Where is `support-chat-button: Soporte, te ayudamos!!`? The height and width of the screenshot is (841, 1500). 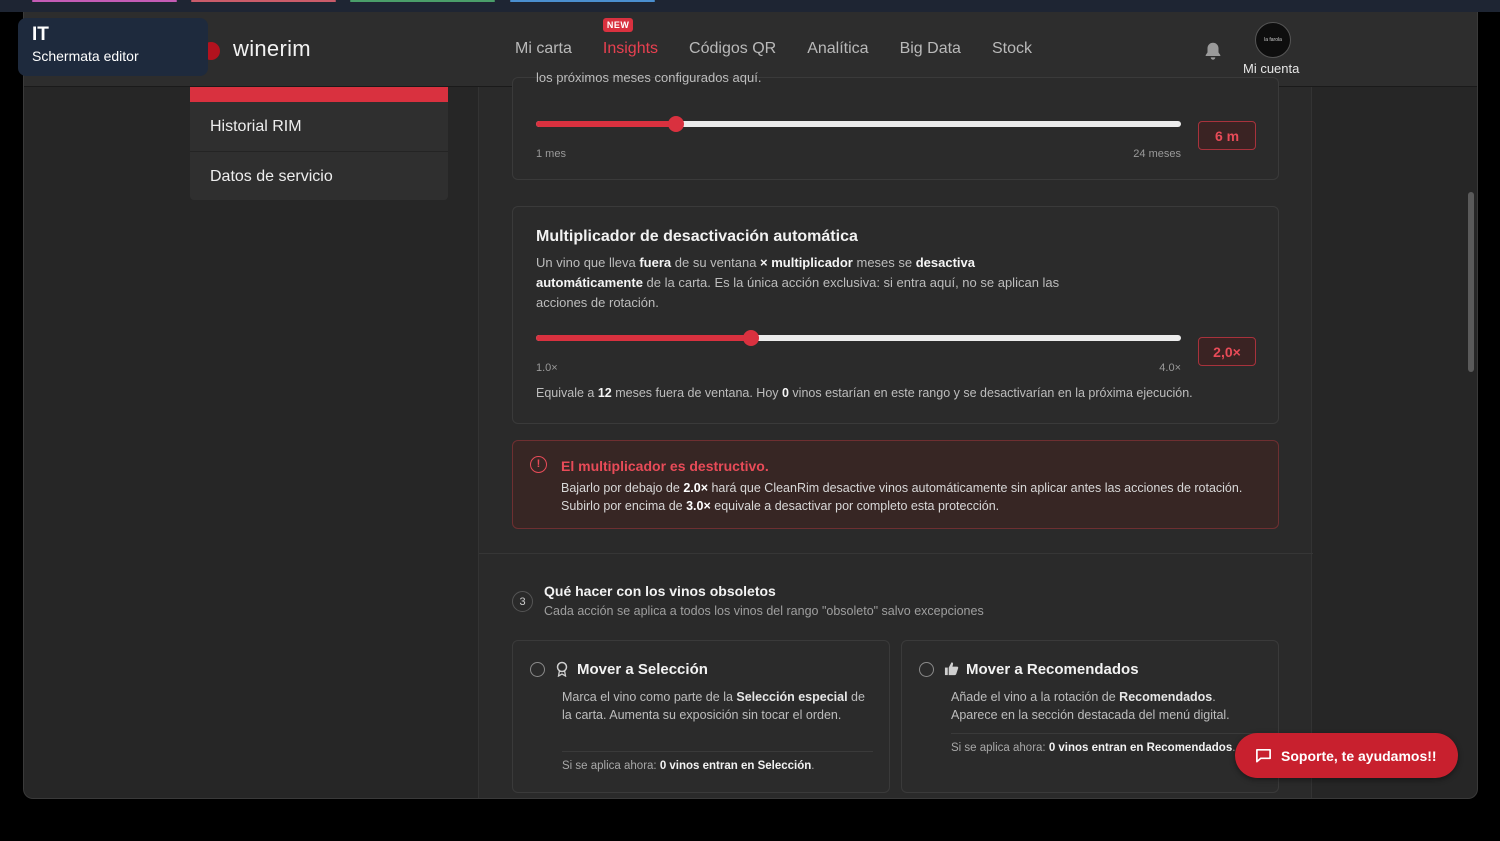 support-chat-button: Soporte, te ayudamos!! is located at coordinates (1346, 755).